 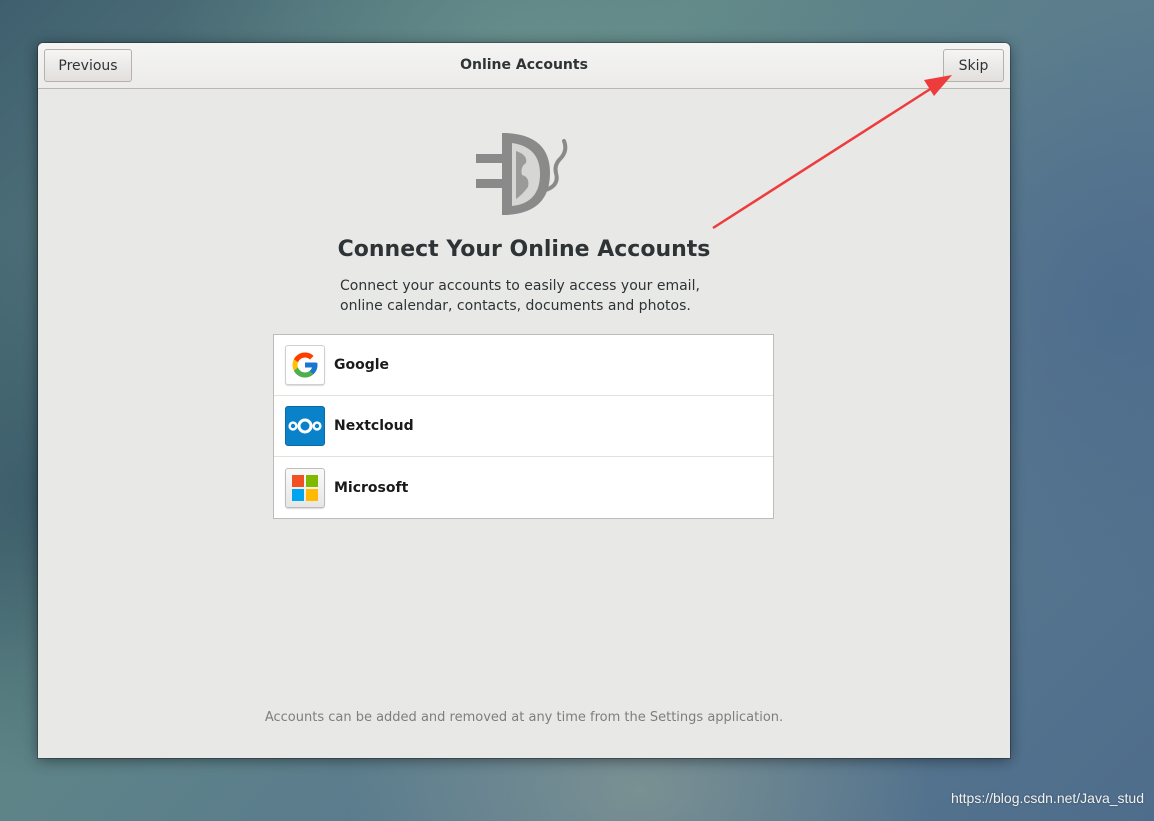 I want to click on provider-label: Microsoft, so click(x=371, y=487).